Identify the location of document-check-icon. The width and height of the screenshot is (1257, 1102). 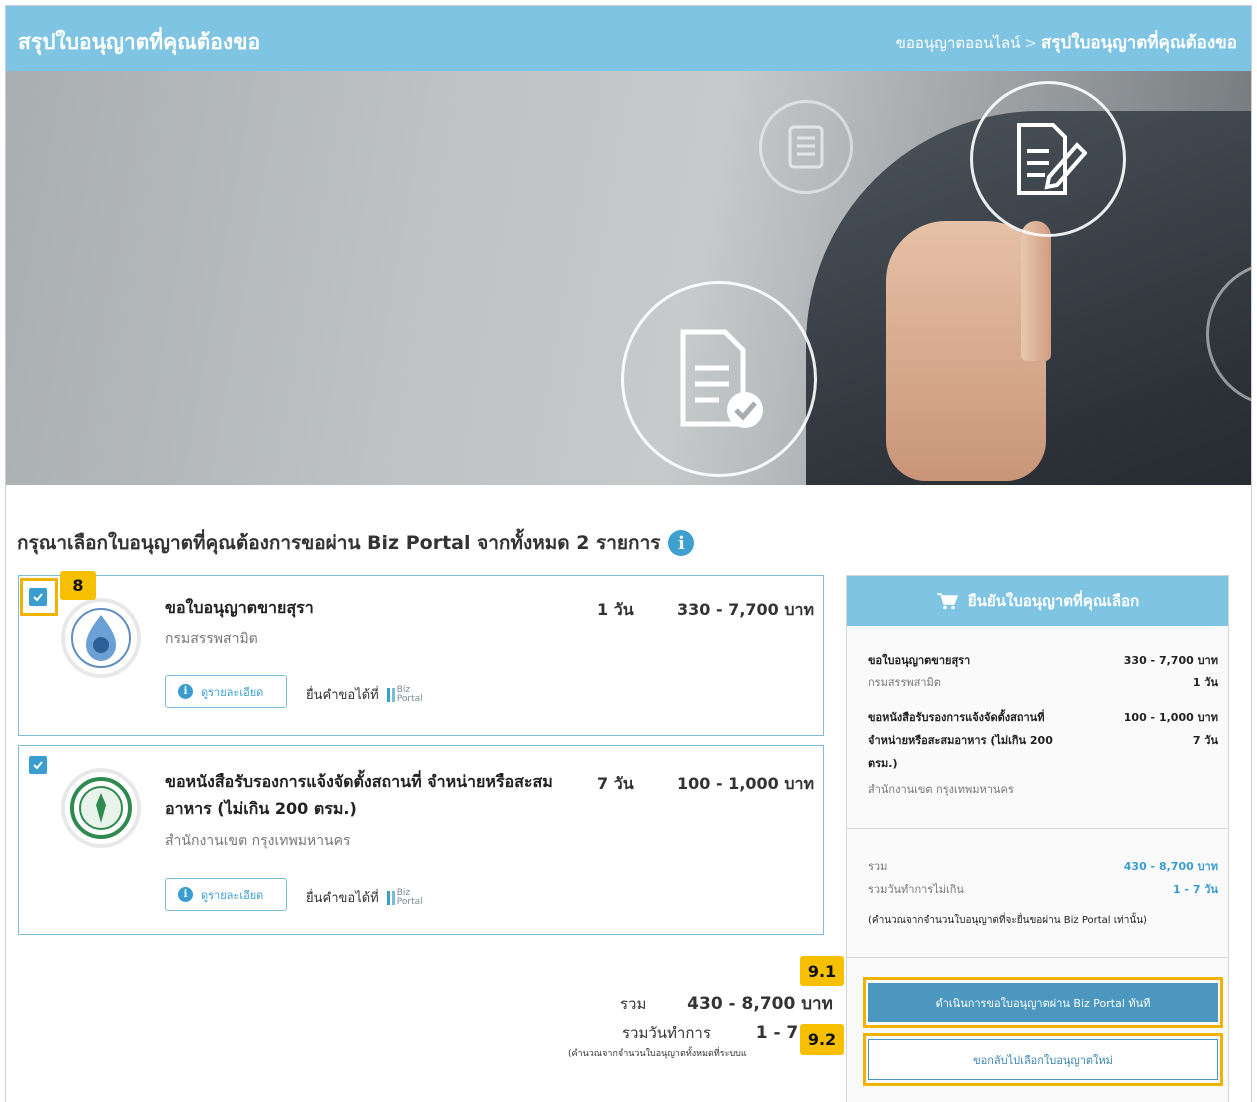
(719, 379).